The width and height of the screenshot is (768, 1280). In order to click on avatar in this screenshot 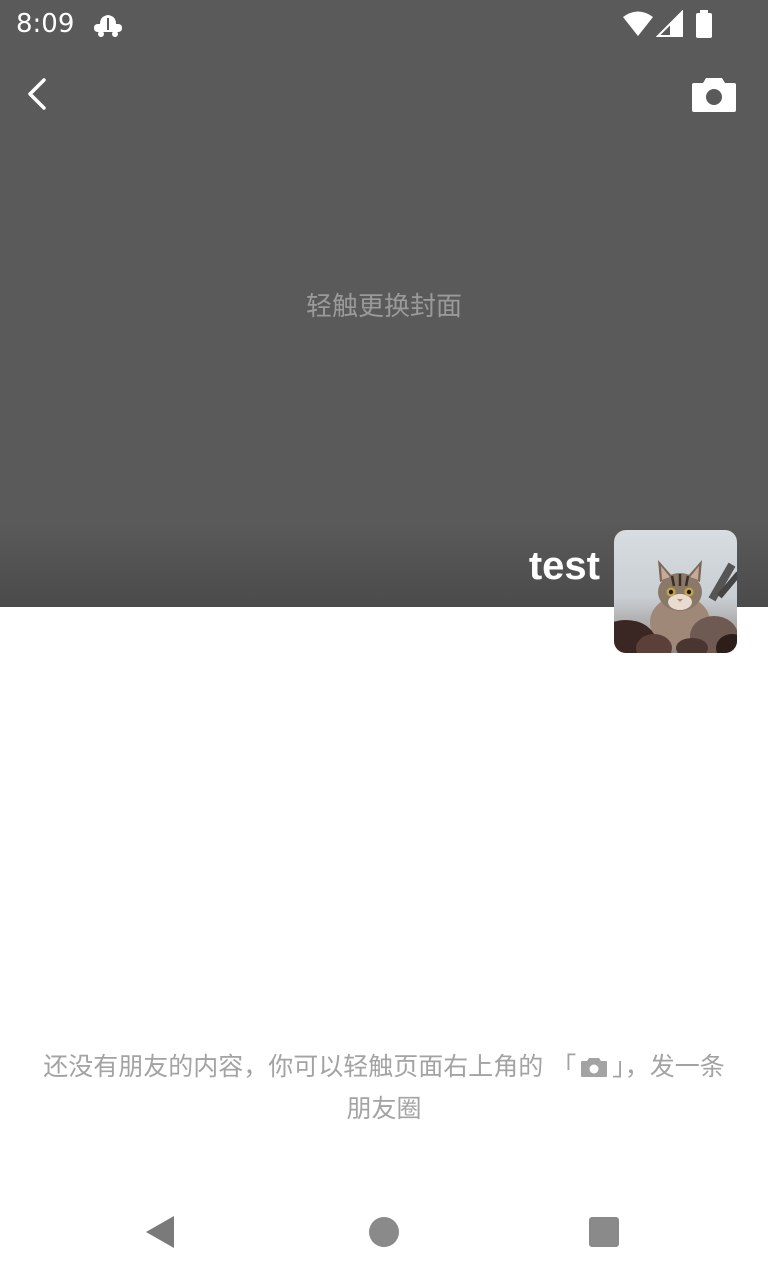, I will do `click(675, 591)`.